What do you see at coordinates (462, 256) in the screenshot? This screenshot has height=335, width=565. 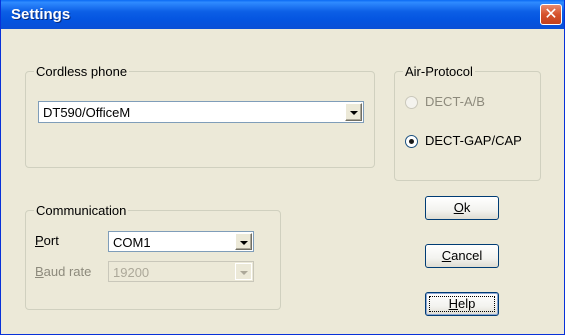 I see `cancel-button: Cancel` at bounding box center [462, 256].